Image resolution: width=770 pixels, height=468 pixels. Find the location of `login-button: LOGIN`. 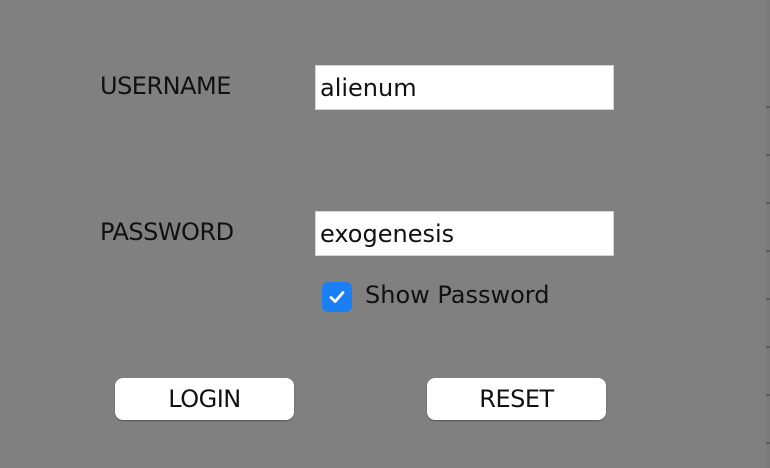

login-button: LOGIN is located at coordinates (204, 399).